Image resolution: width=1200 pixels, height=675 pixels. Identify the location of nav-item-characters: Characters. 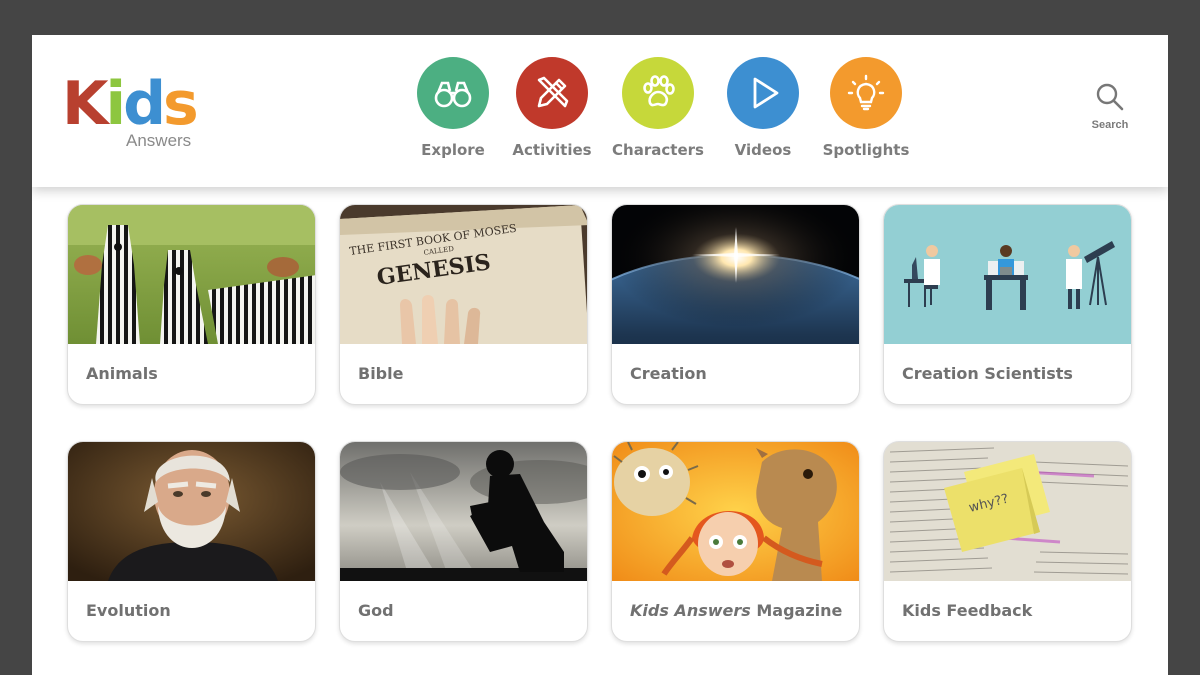
(658, 108).